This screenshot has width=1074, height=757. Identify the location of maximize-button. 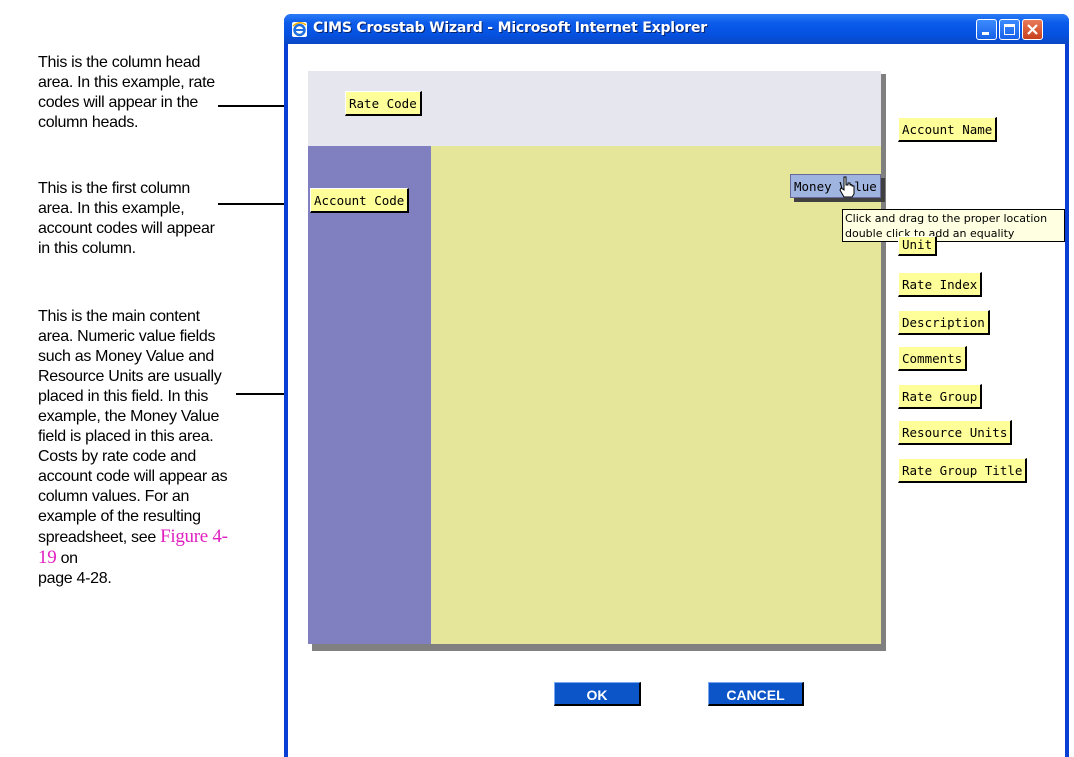
(1009, 29).